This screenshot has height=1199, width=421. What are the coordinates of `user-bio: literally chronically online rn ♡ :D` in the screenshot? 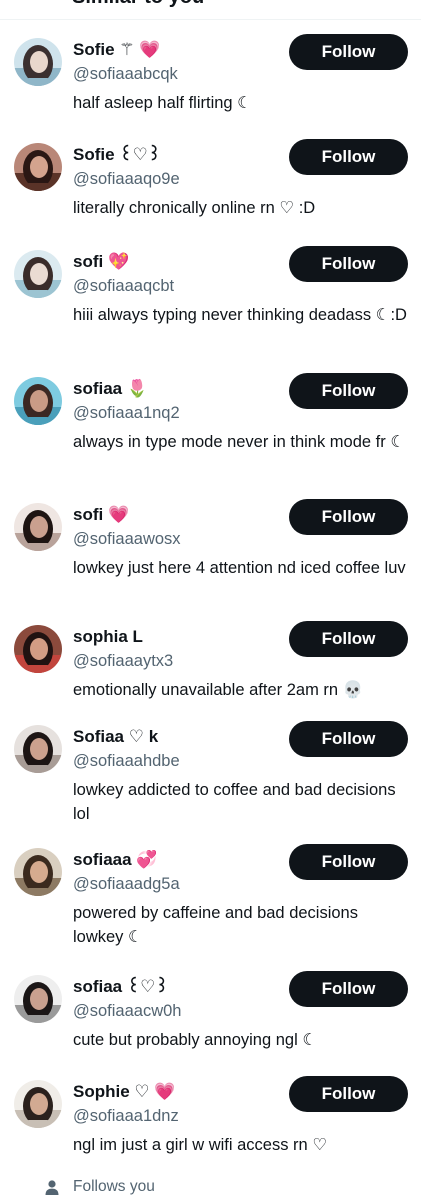 It's located at (194, 208).